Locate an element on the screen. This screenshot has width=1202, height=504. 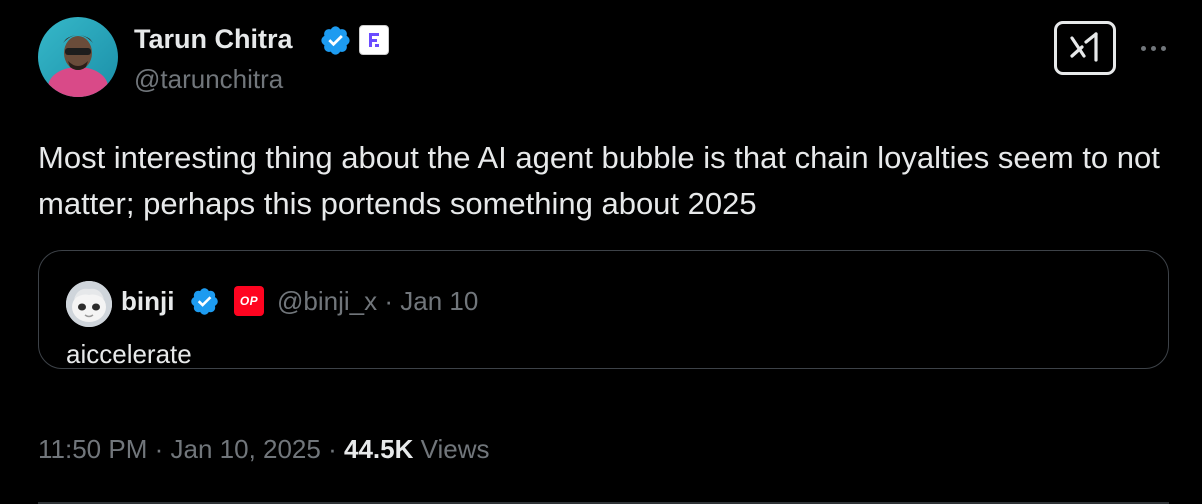
divider is located at coordinates (603, 503).